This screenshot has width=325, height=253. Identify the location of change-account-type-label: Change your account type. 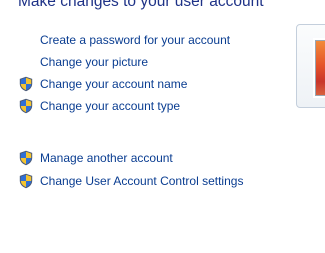
(110, 106).